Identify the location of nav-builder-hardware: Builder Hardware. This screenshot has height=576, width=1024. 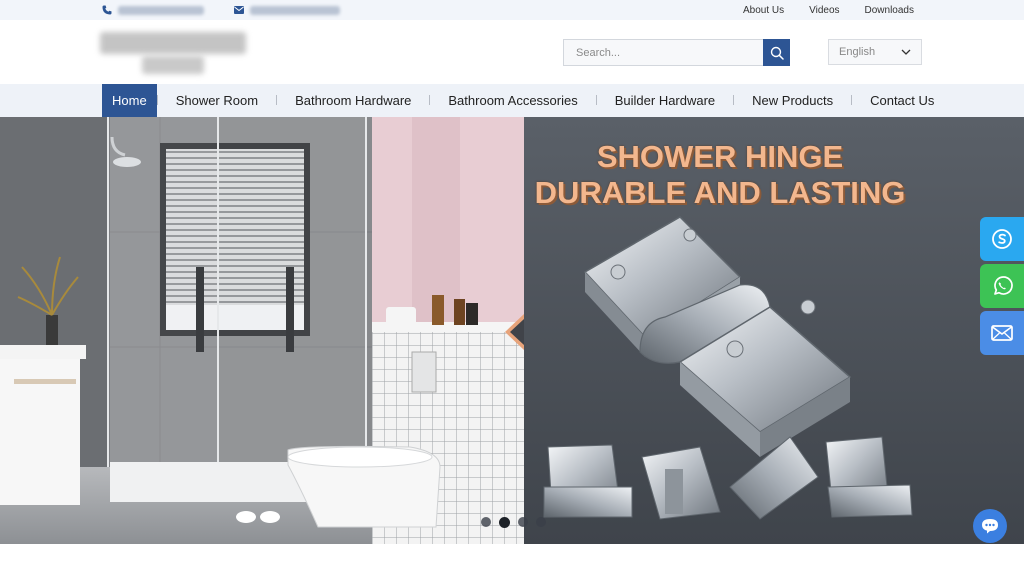
(665, 100).